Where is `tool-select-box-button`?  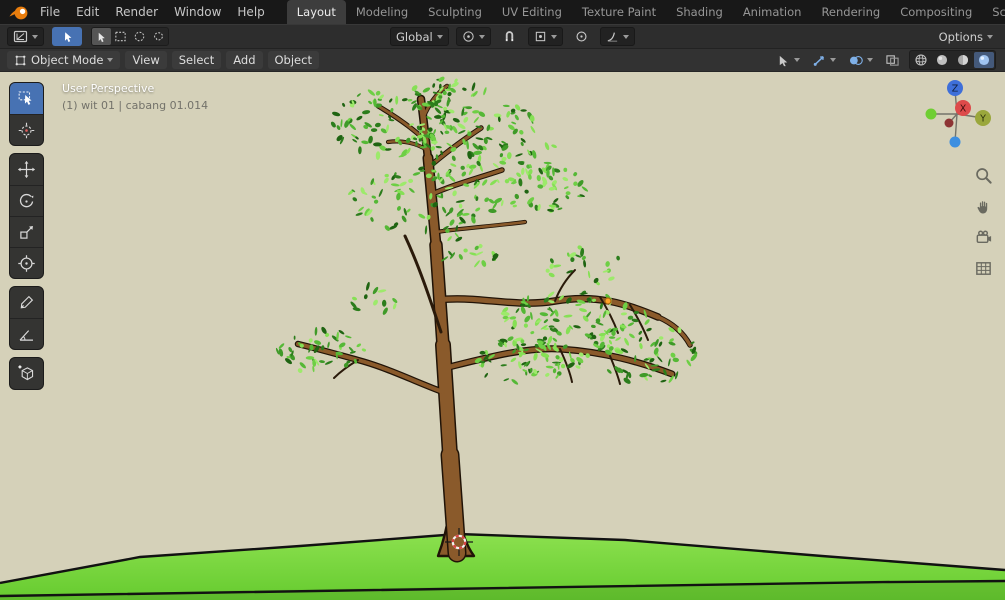 tool-select-box-button is located at coordinates (26, 98).